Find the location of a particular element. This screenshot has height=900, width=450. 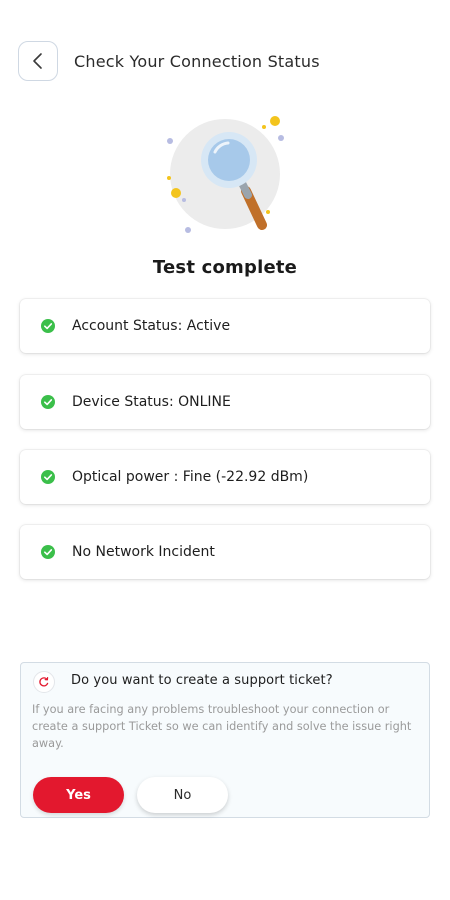

header: Check Your Connection Status is located at coordinates (225, 60).